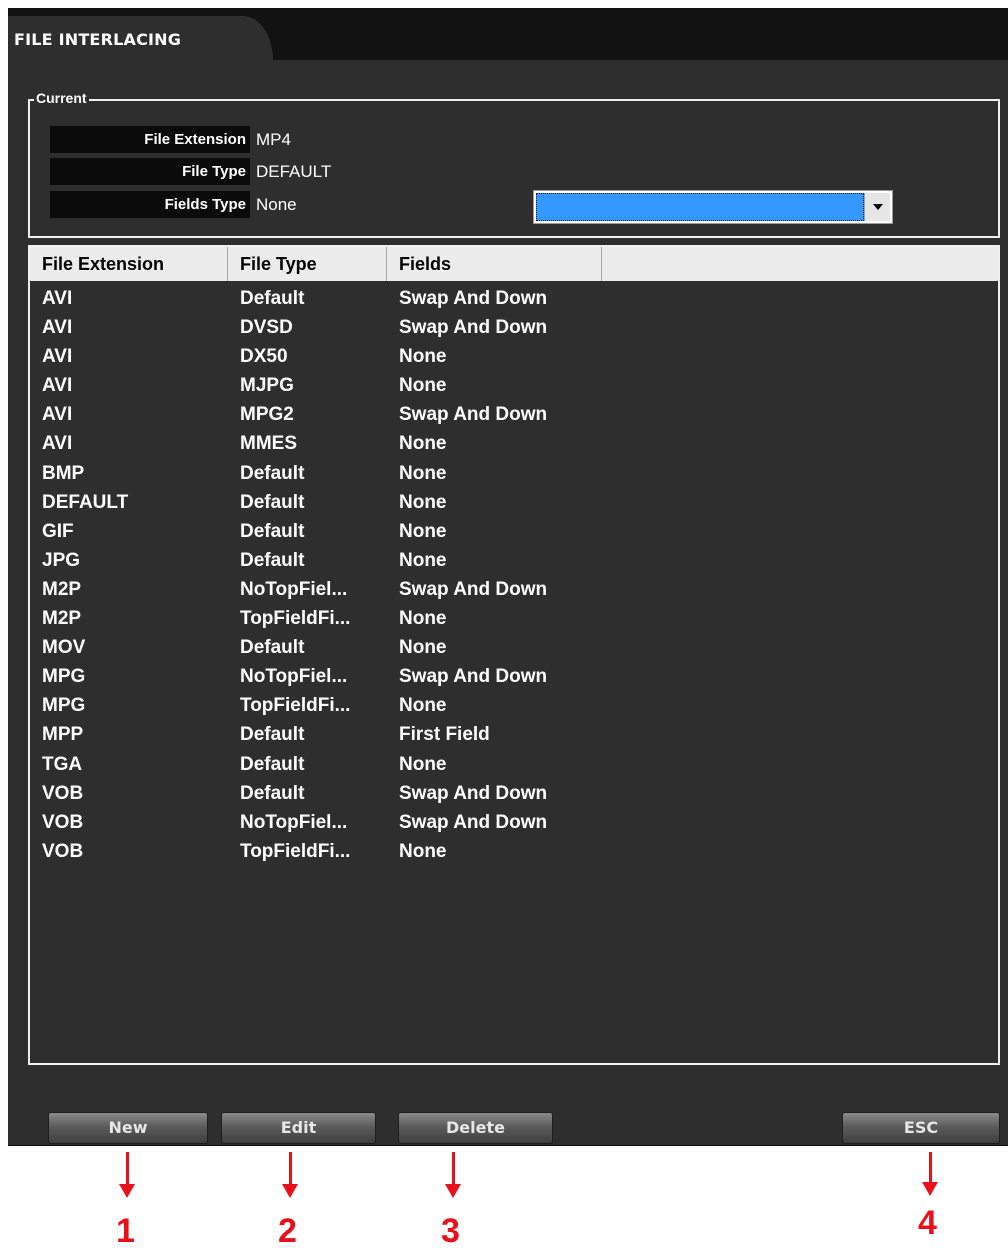  What do you see at coordinates (63, 473) in the screenshot?
I see `cell-file-extension: BMP` at bounding box center [63, 473].